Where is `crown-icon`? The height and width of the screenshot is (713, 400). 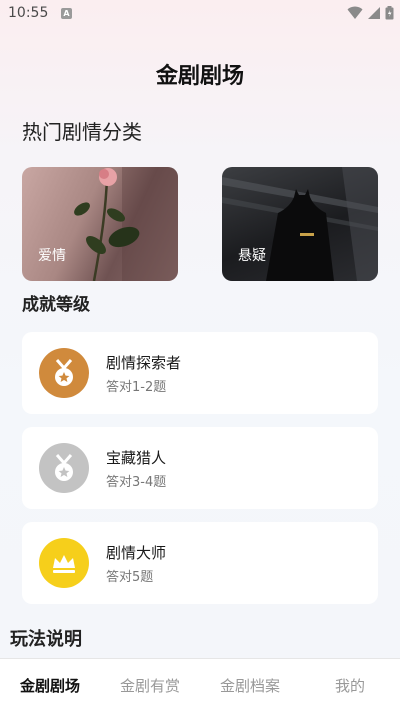
crown-icon is located at coordinates (64, 563).